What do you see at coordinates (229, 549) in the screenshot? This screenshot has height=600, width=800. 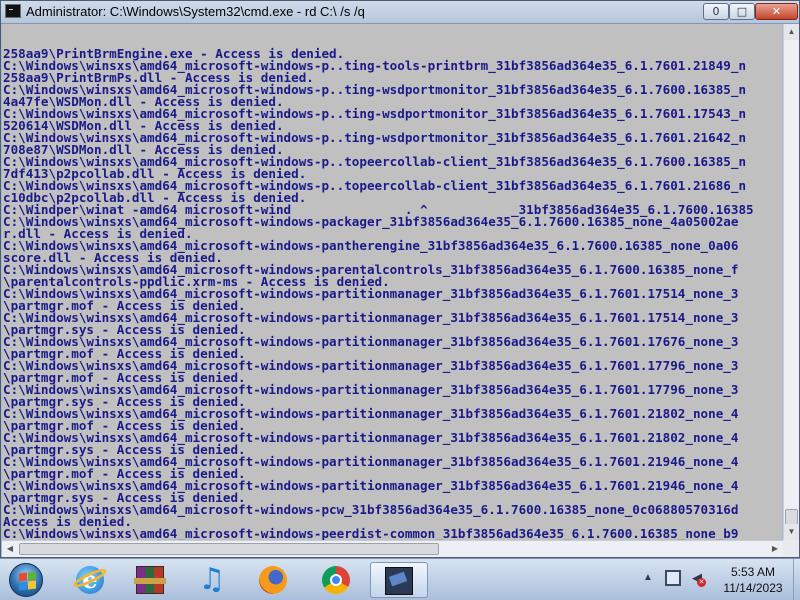 I see `horizontal-scroll-thumb` at bounding box center [229, 549].